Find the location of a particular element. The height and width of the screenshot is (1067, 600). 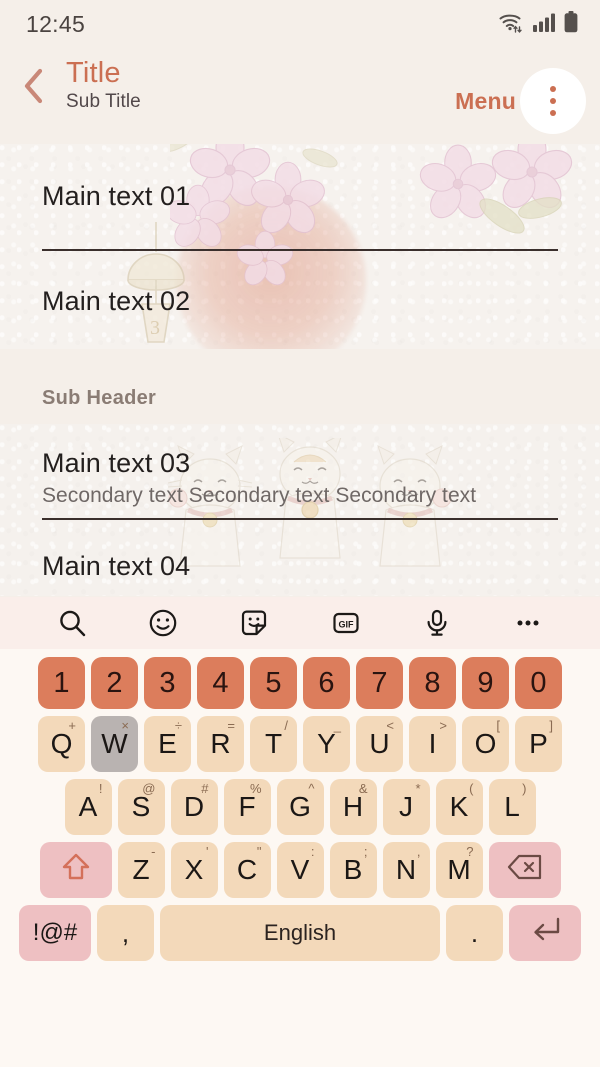

key-i-superscript: > is located at coordinates (443, 725).